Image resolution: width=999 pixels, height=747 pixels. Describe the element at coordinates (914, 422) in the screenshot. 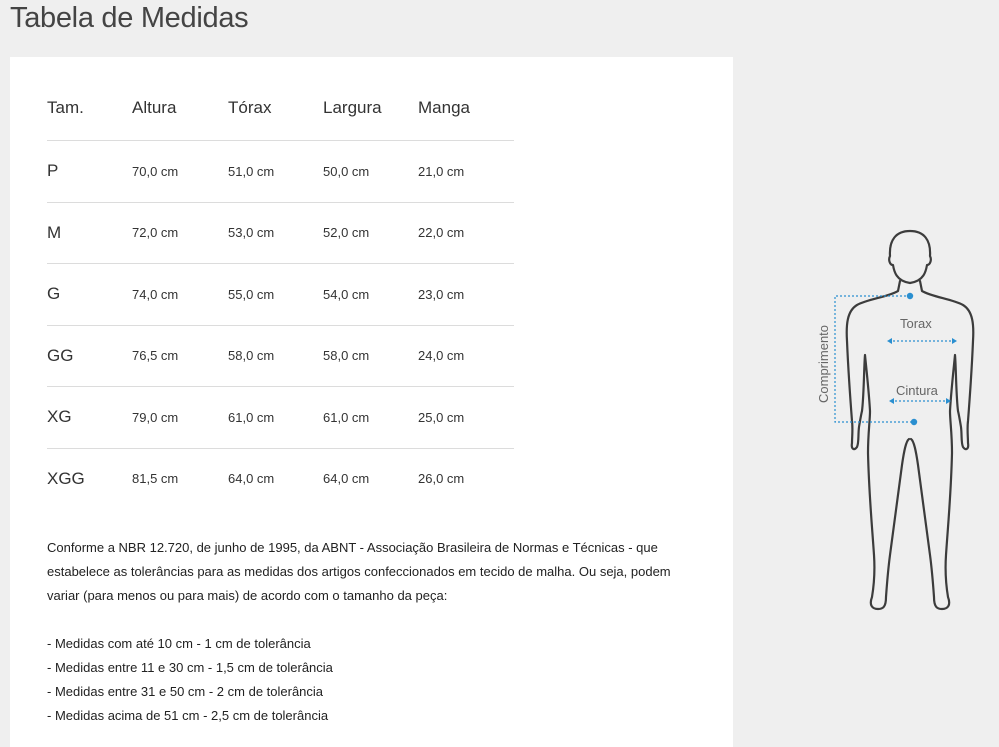

I see `length-bottom-dot` at that location.